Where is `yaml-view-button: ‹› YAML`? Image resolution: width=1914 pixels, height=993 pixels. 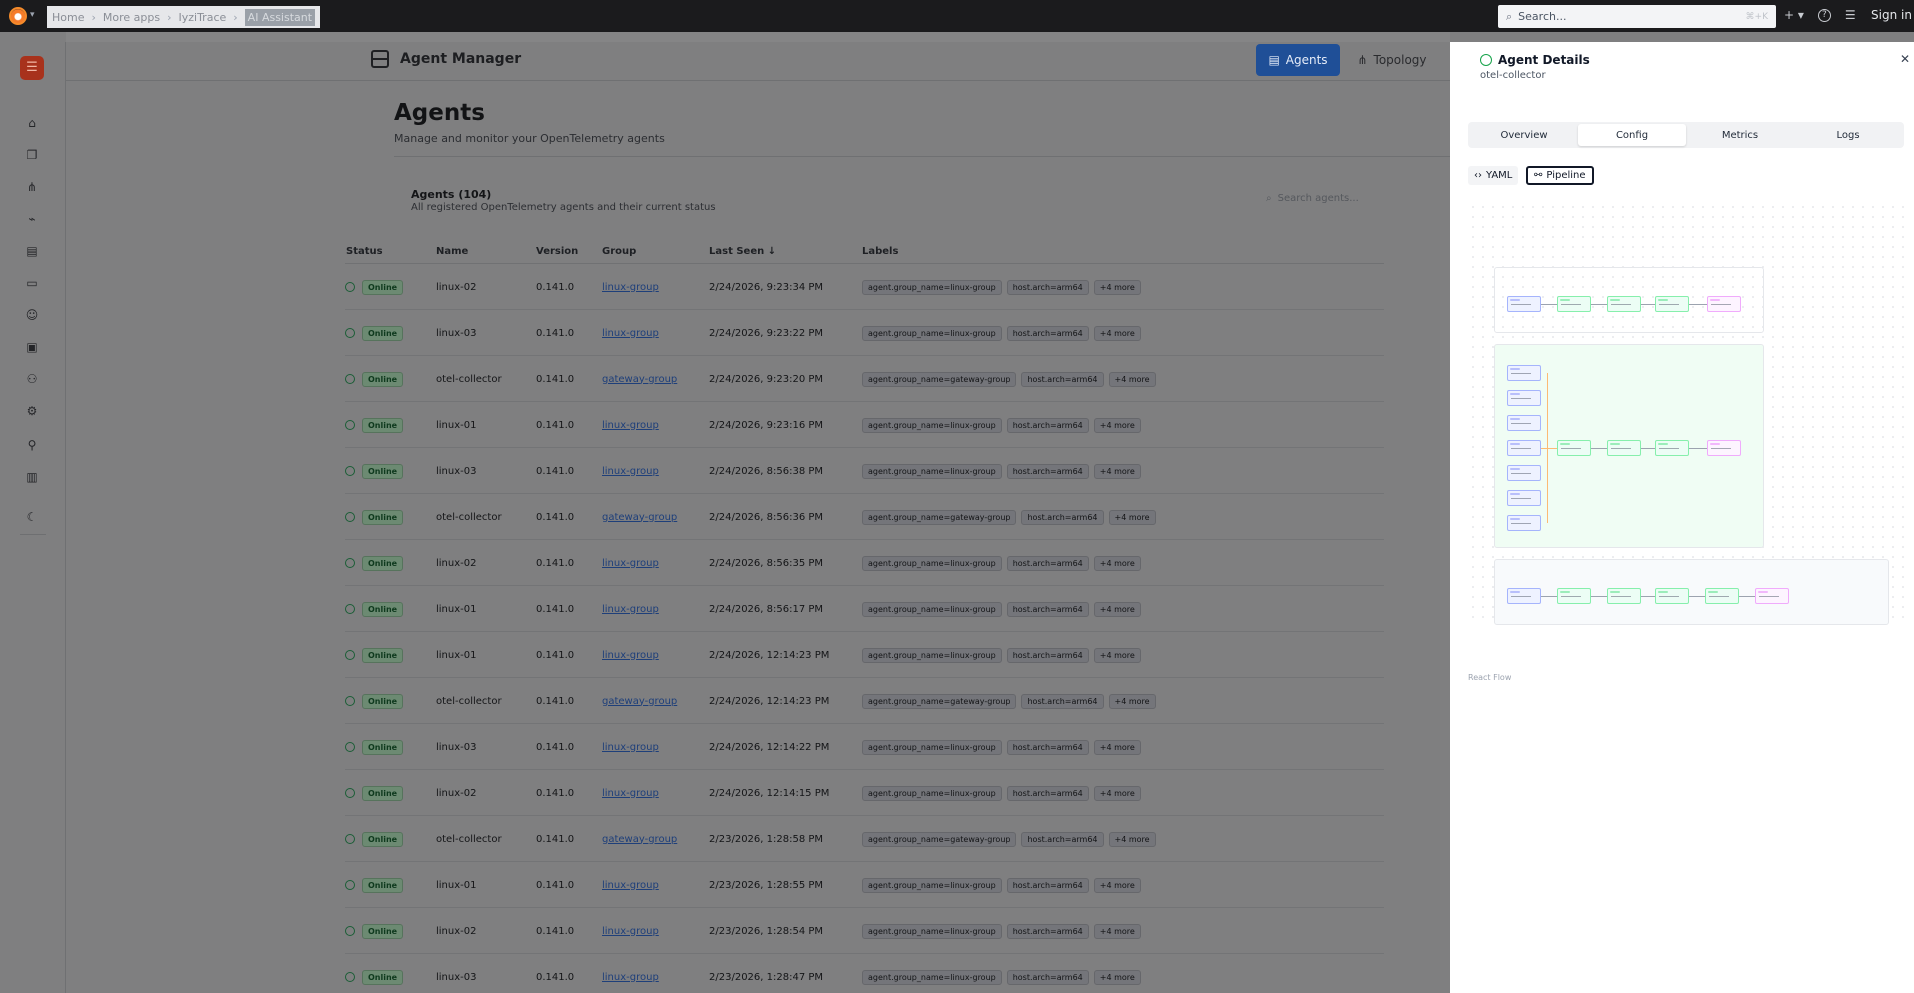 yaml-view-button: ‹› YAML is located at coordinates (1493, 175).